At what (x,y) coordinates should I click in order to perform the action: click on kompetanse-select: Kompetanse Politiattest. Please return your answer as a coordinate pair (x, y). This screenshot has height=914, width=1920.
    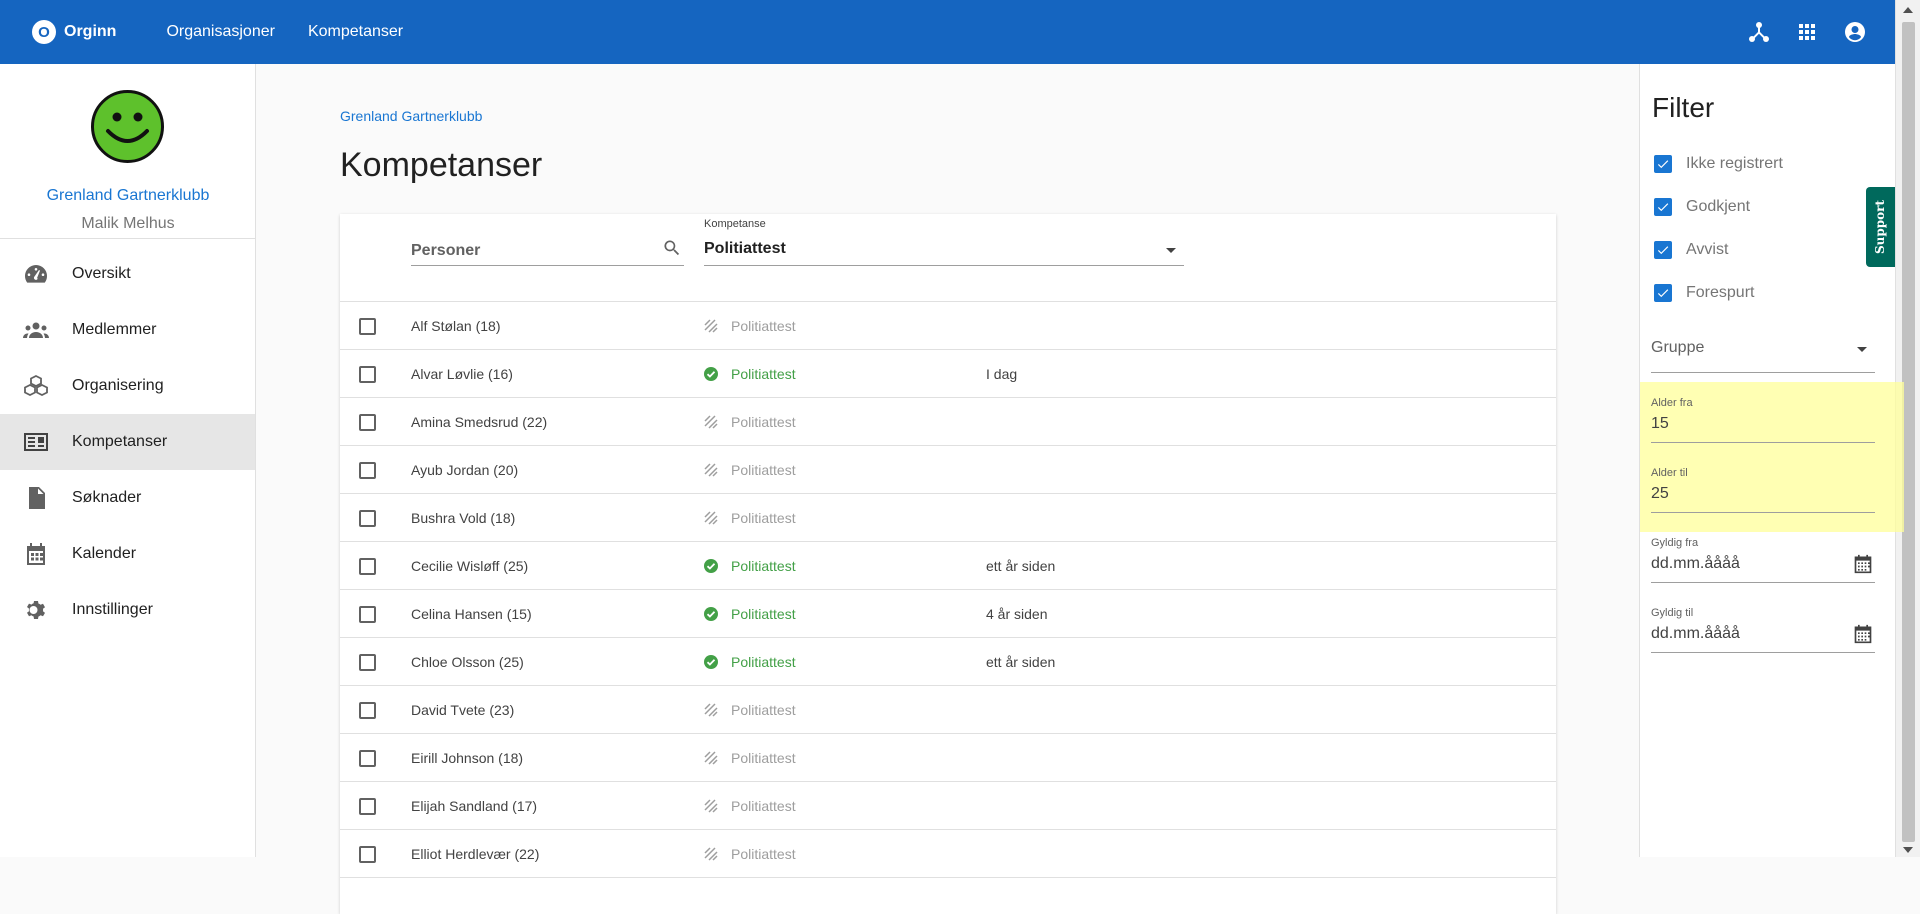
    Looking at the image, I should click on (944, 242).